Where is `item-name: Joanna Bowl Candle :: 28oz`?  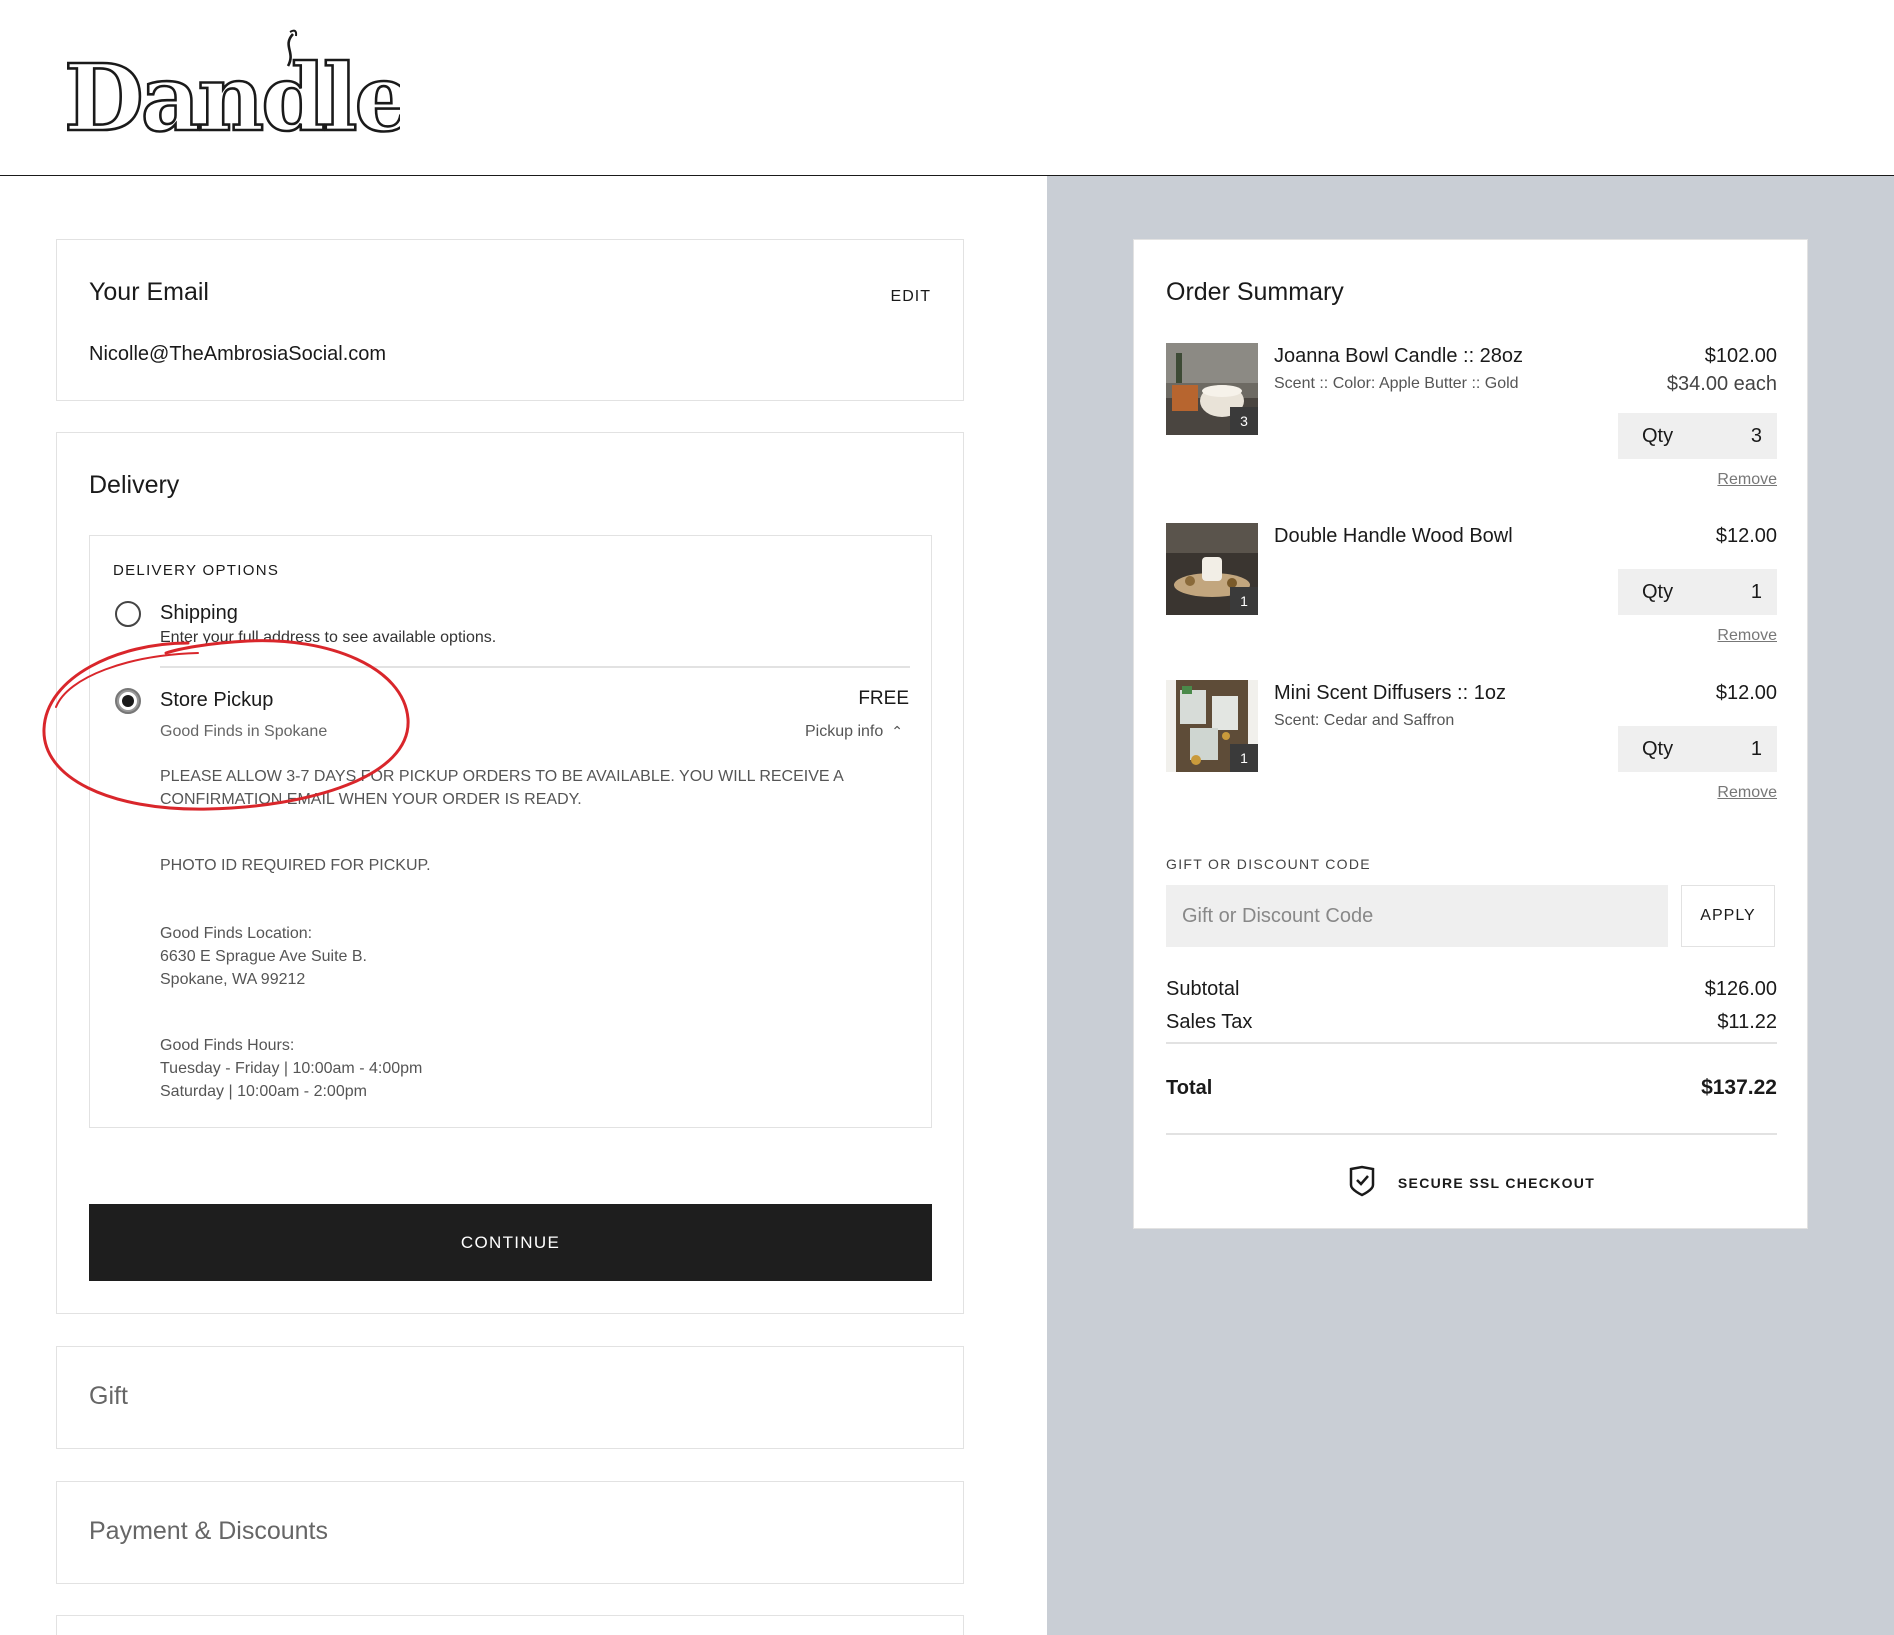 item-name: Joanna Bowl Candle :: 28oz is located at coordinates (1399, 356).